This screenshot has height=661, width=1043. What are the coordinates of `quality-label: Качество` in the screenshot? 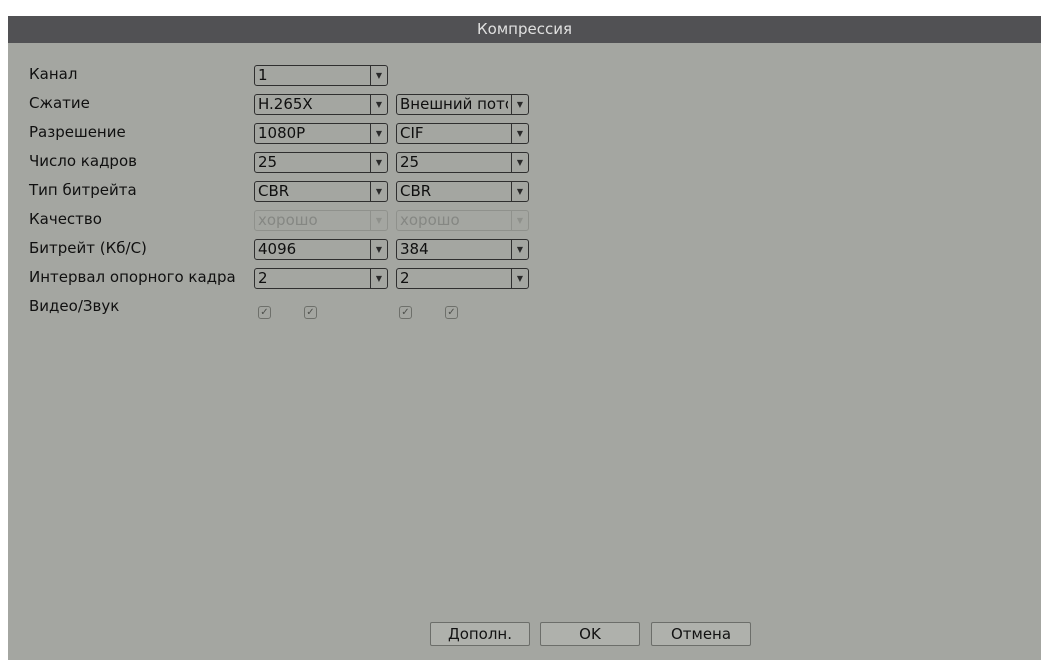 It's located at (65, 219).